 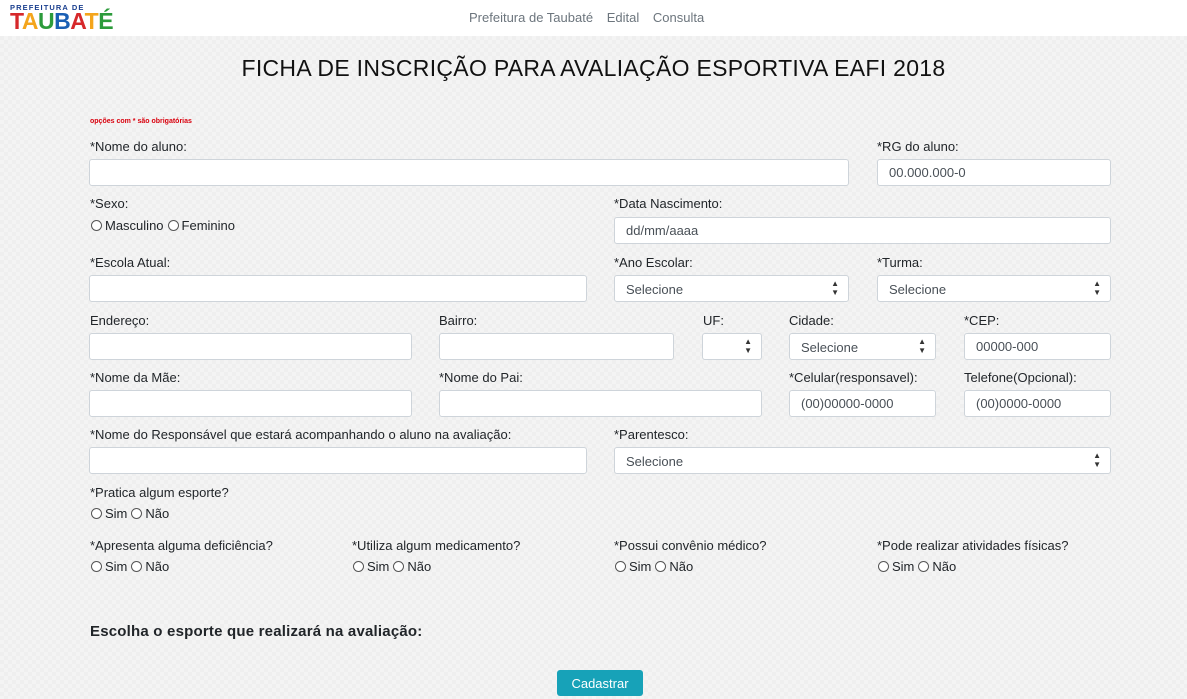 What do you see at coordinates (732, 346) in the screenshot?
I see `uf-select: ▲ ▼` at bounding box center [732, 346].